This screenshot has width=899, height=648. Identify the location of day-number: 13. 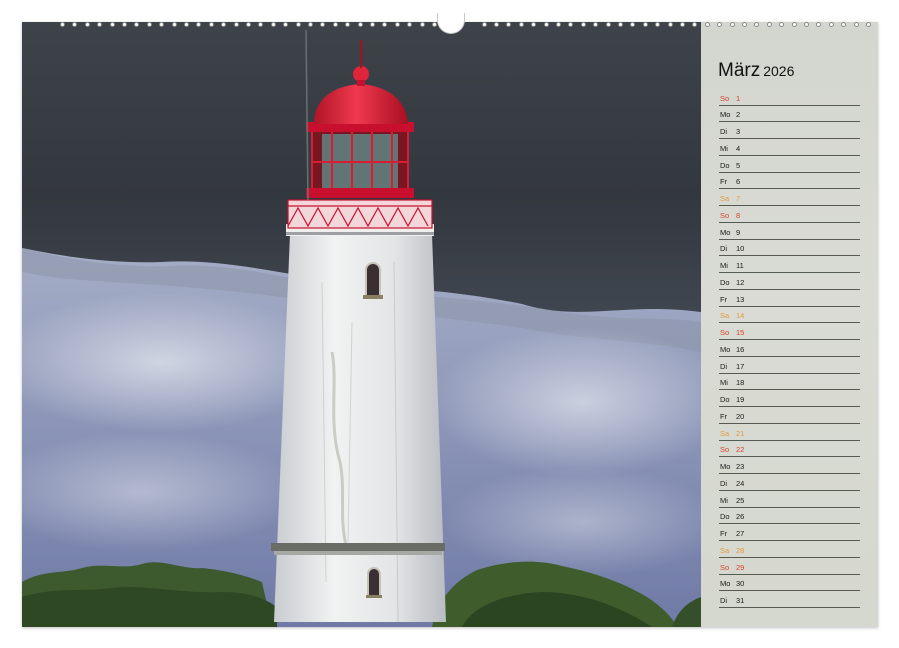
(740, 299).